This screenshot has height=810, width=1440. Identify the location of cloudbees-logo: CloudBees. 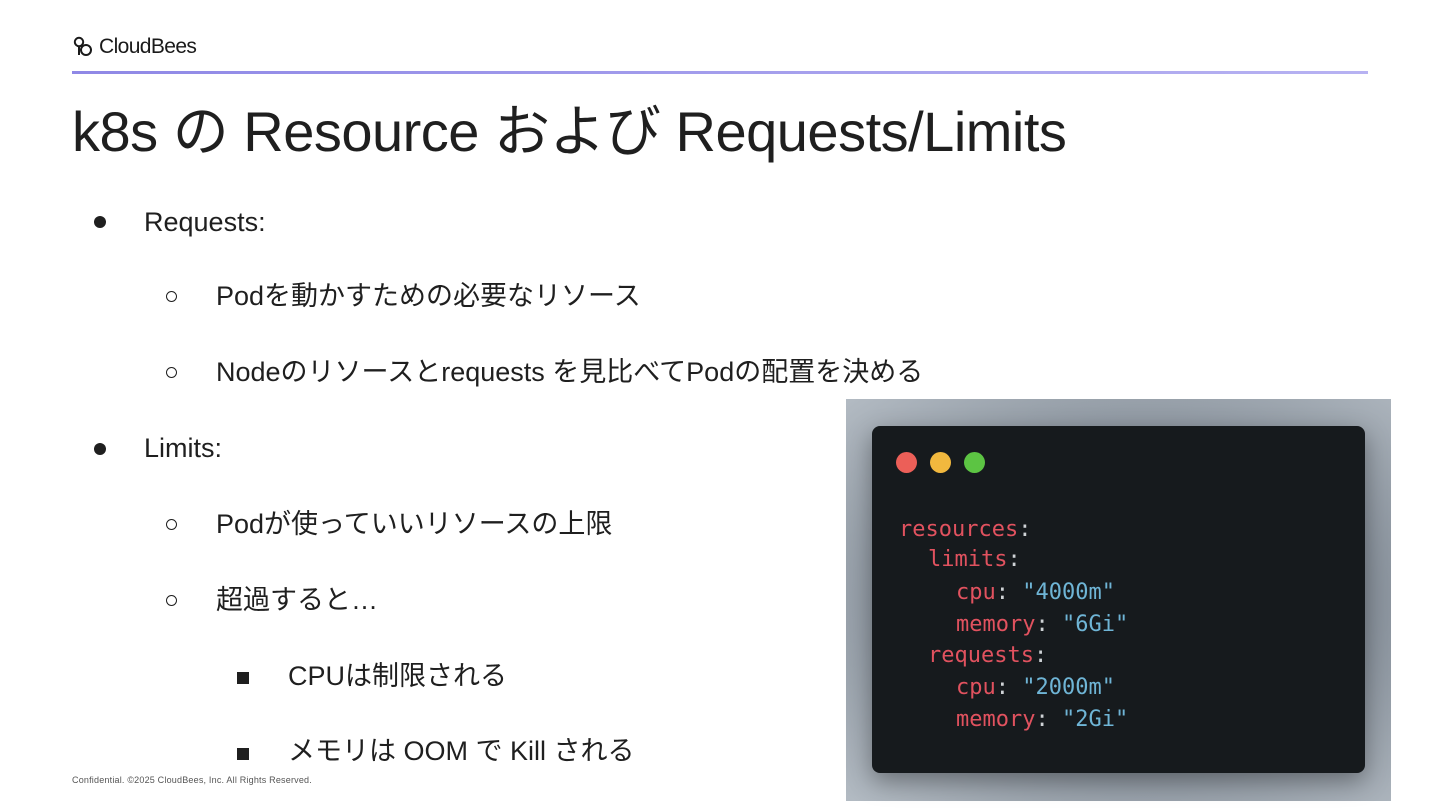
(134, 47).